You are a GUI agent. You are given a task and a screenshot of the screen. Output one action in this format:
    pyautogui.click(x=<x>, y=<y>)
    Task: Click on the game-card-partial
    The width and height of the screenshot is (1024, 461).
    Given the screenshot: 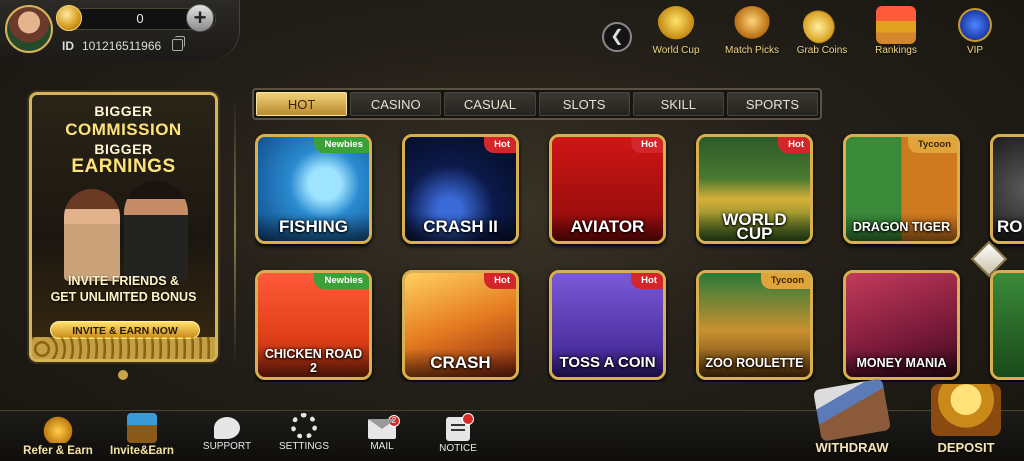 What is the action you would take?
    pyautogui.click(x=1007, y=325)
    